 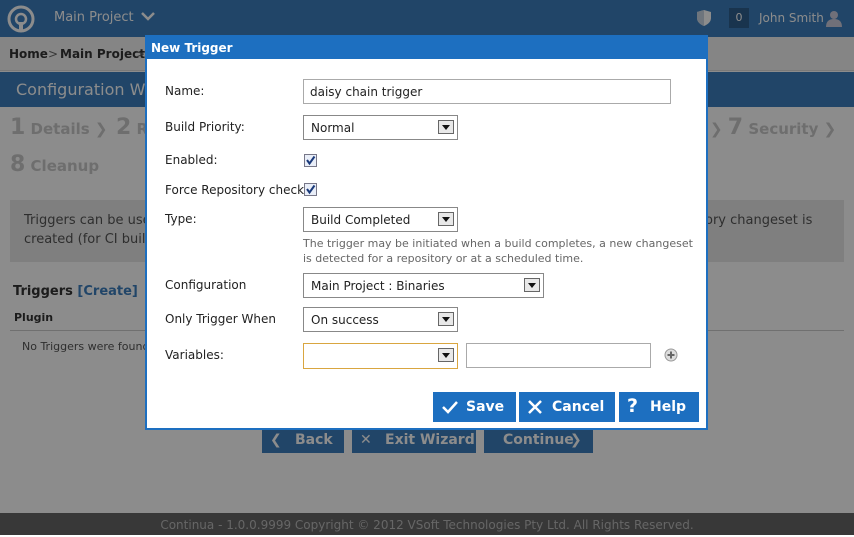 I want to click on name-input: daisy chain trigger, so click(x=487, y=91).